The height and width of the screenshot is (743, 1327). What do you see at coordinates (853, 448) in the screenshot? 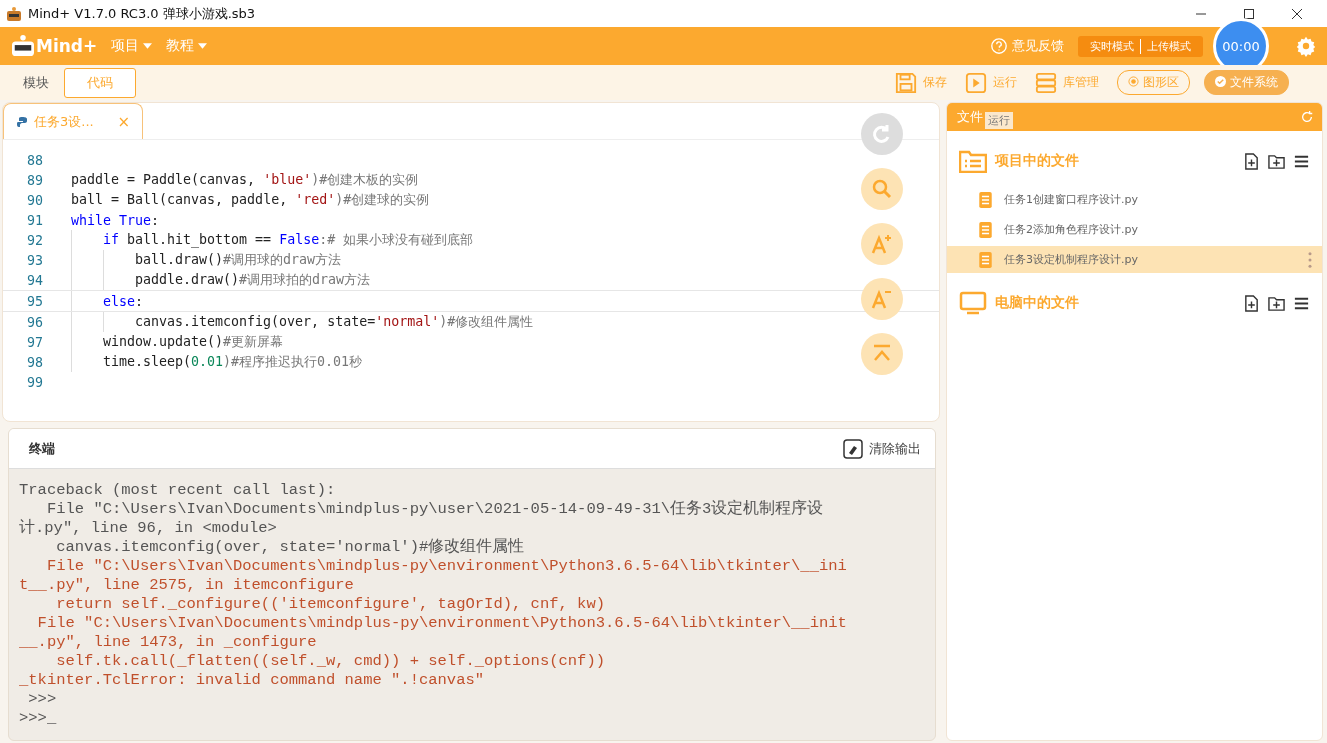
I see `eraser-icon` at bounding box center [853, 448].